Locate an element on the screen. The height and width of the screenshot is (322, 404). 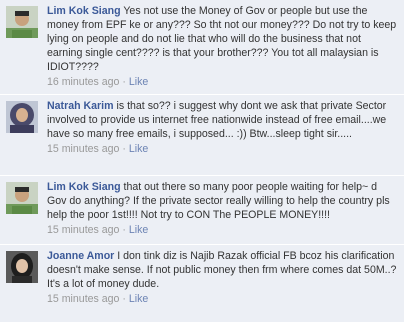
comment-meta: 16 minutes ago · Like is located at coordinates (222, 82).